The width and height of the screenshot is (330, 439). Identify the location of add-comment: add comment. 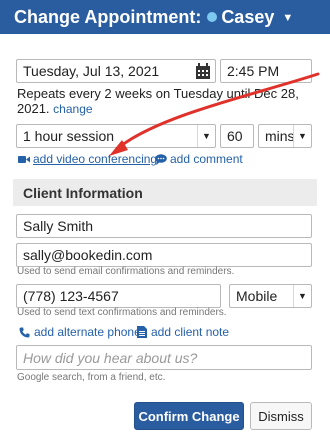
(199, 159).